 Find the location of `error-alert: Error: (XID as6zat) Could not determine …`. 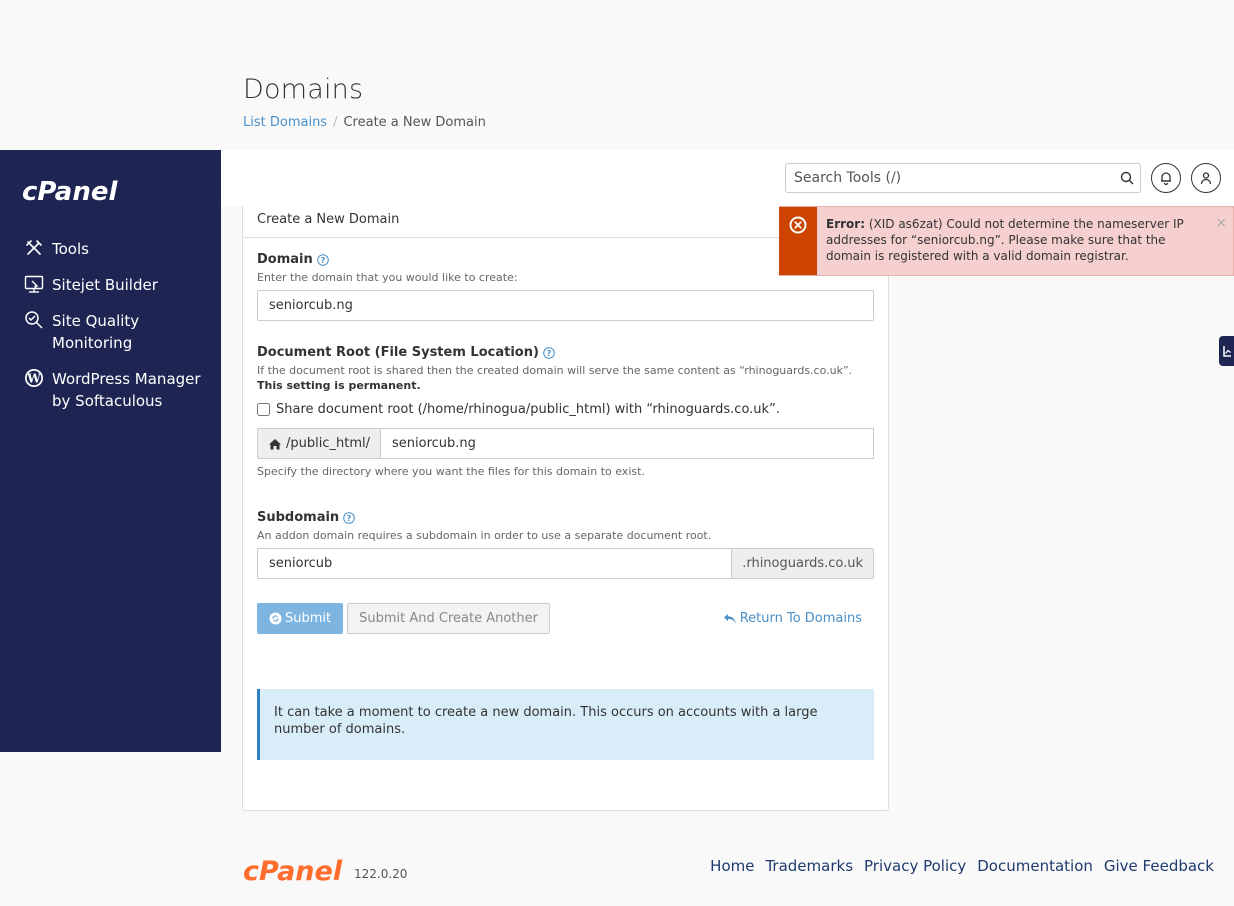

error-alert: Error: (XID as6zat) Could not determine … is located at coordinates (1006, 241).